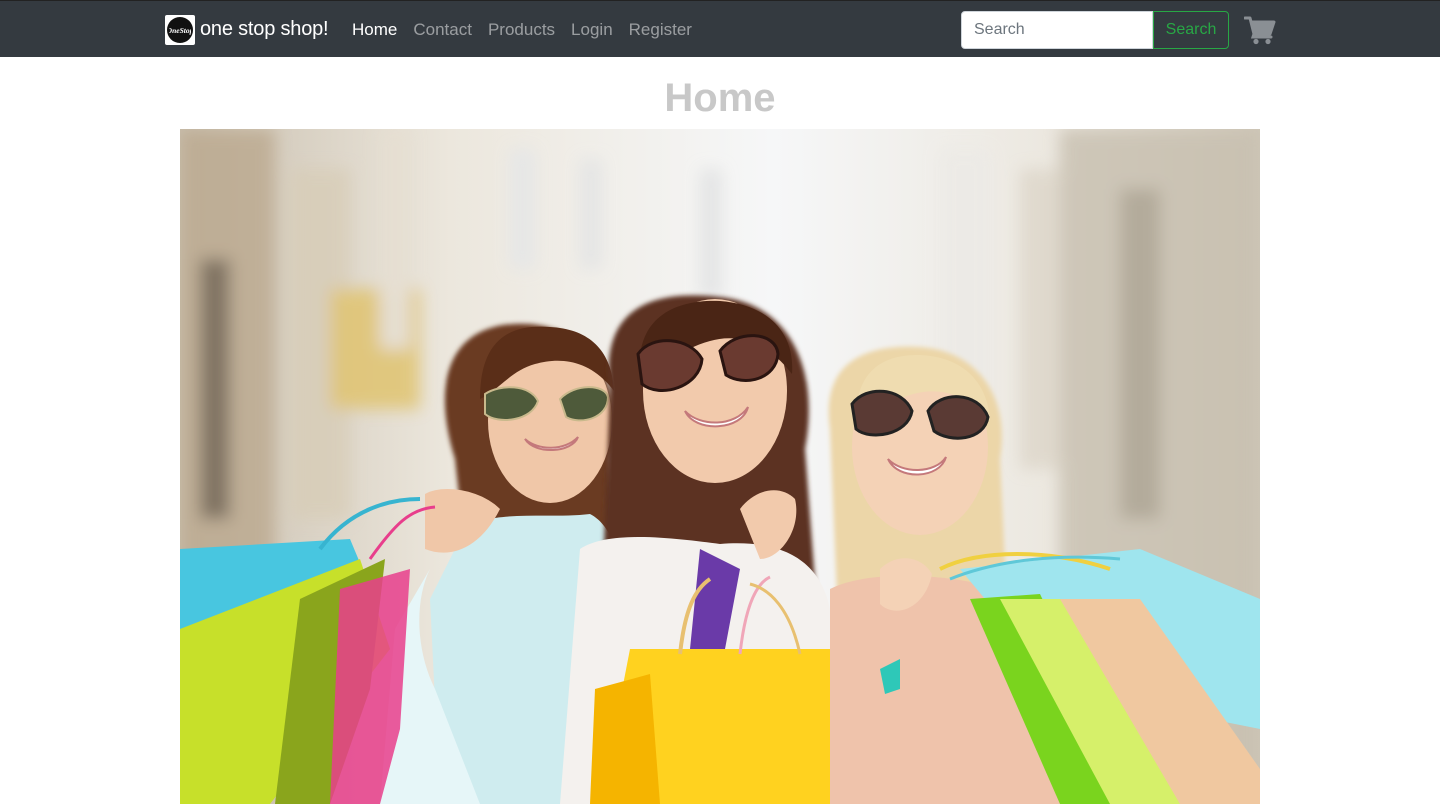 The image size is (1440, 804). I want to click on search-button: Search, so click(1191, 30).